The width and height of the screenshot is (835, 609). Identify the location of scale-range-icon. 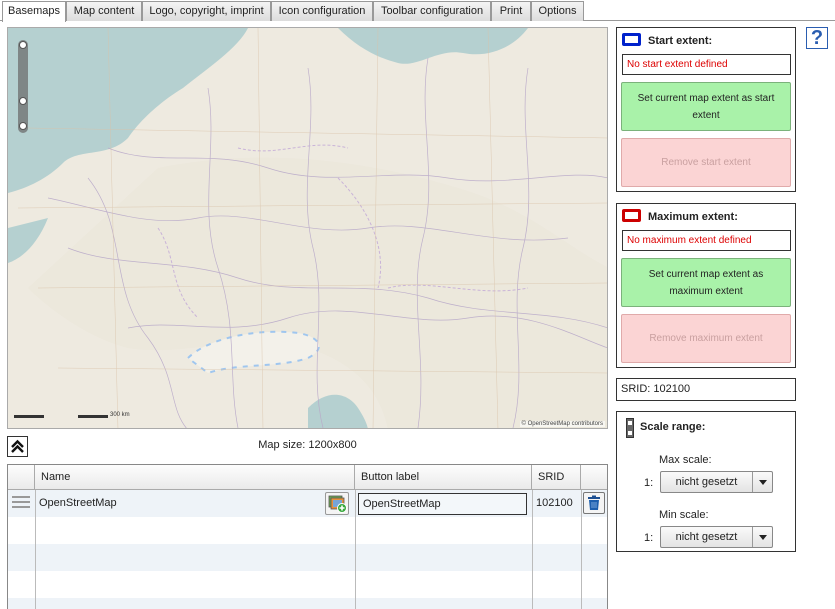
(630, 428).